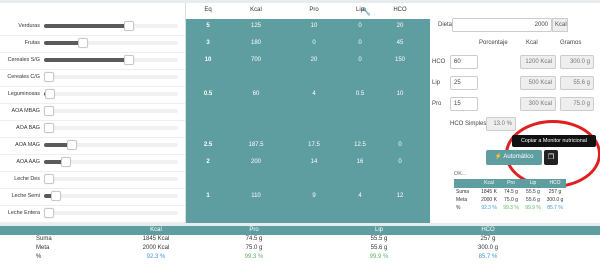 This screenshot has width=600, height=265. I want to click on mini-summary-cell: 55.5 g, so click(533, 192).